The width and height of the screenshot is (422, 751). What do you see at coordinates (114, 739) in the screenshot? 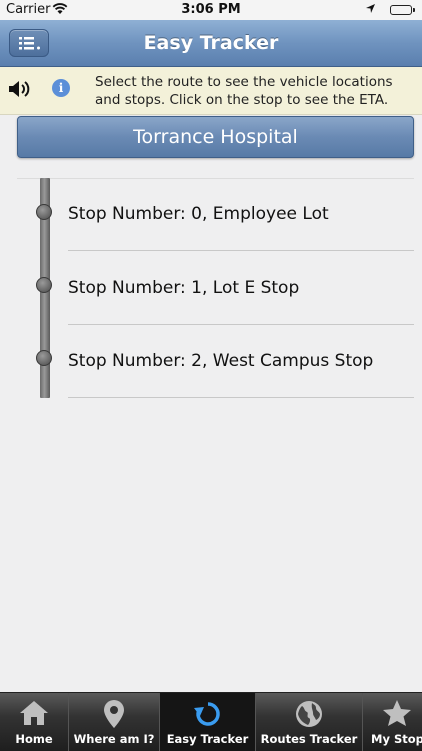
I see `tab-label: Where am I?` at bounding box center [114, 739].